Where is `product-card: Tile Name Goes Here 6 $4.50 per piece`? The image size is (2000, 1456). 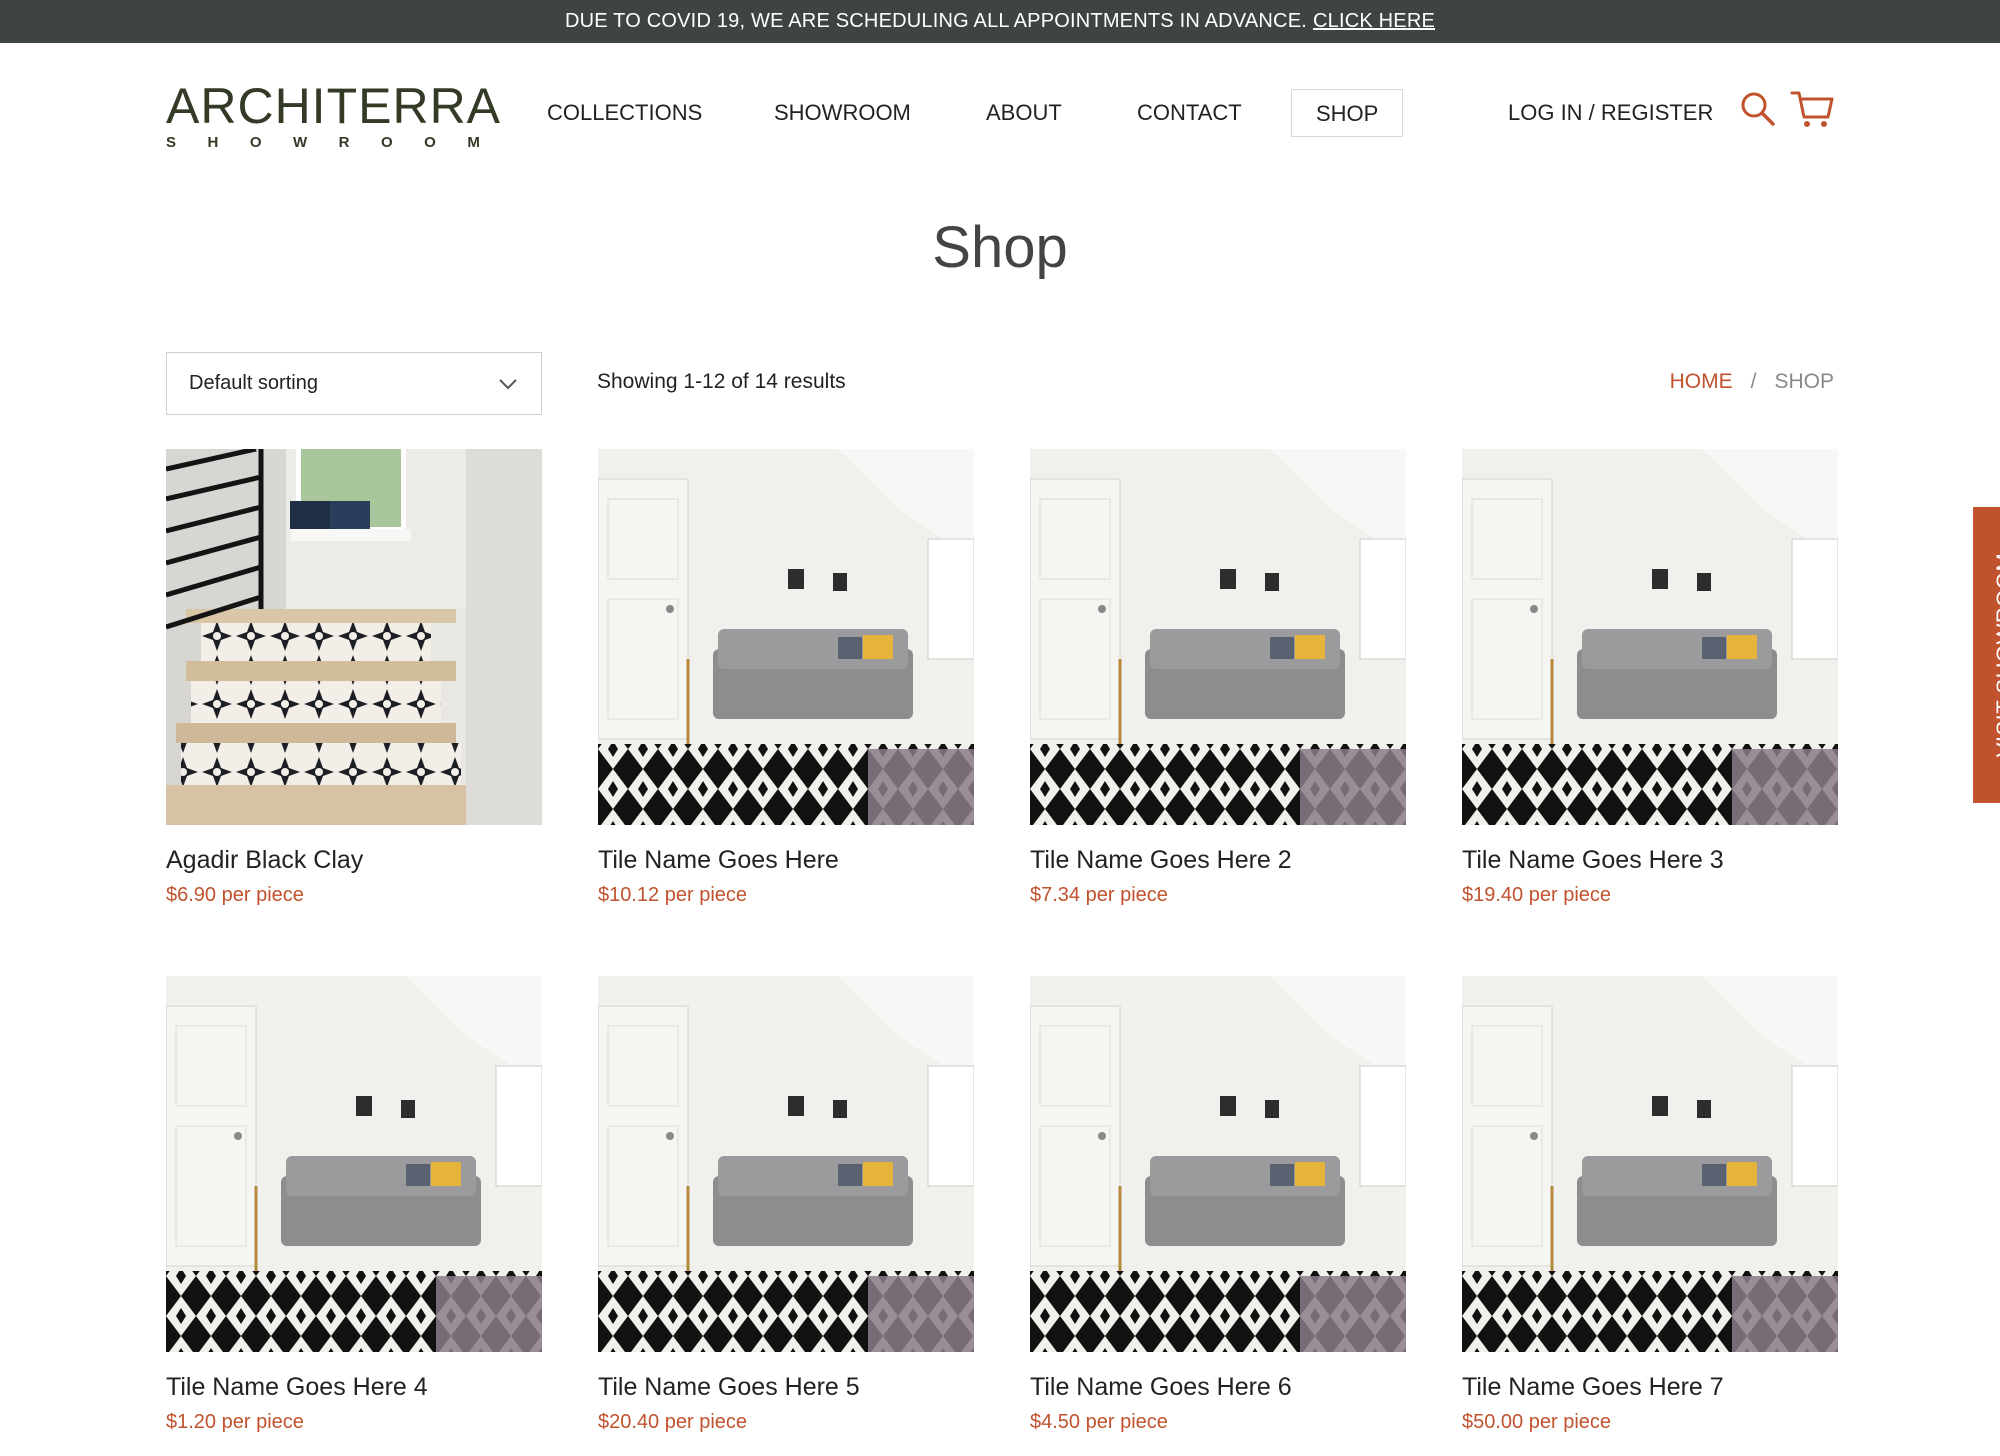
product-card: Tile Name Goes Here 6 $4.50 per piece is located at coordinates (1218, 1205).